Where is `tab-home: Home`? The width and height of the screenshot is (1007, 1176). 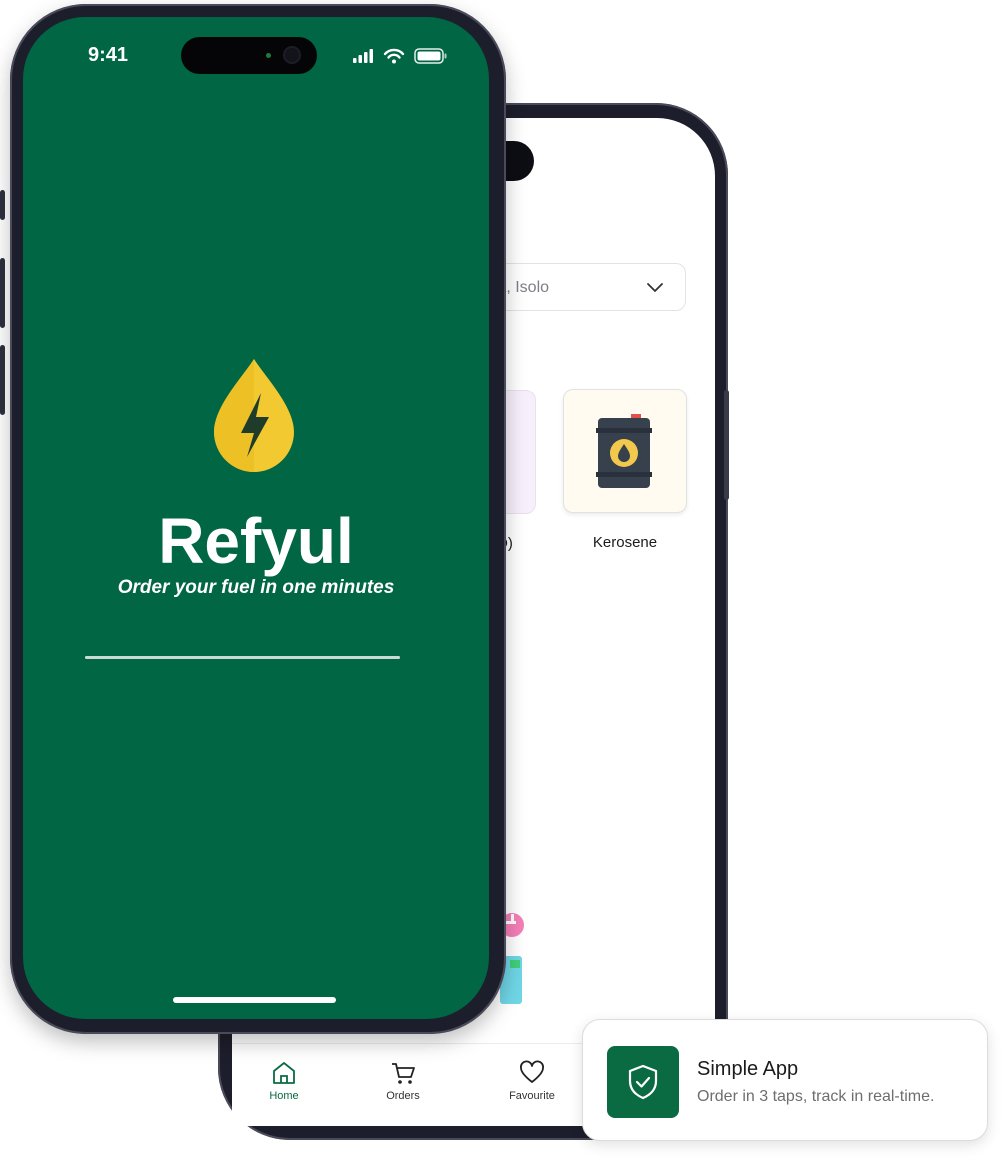
tab-home: Home is located at coordinates (284, 1081).